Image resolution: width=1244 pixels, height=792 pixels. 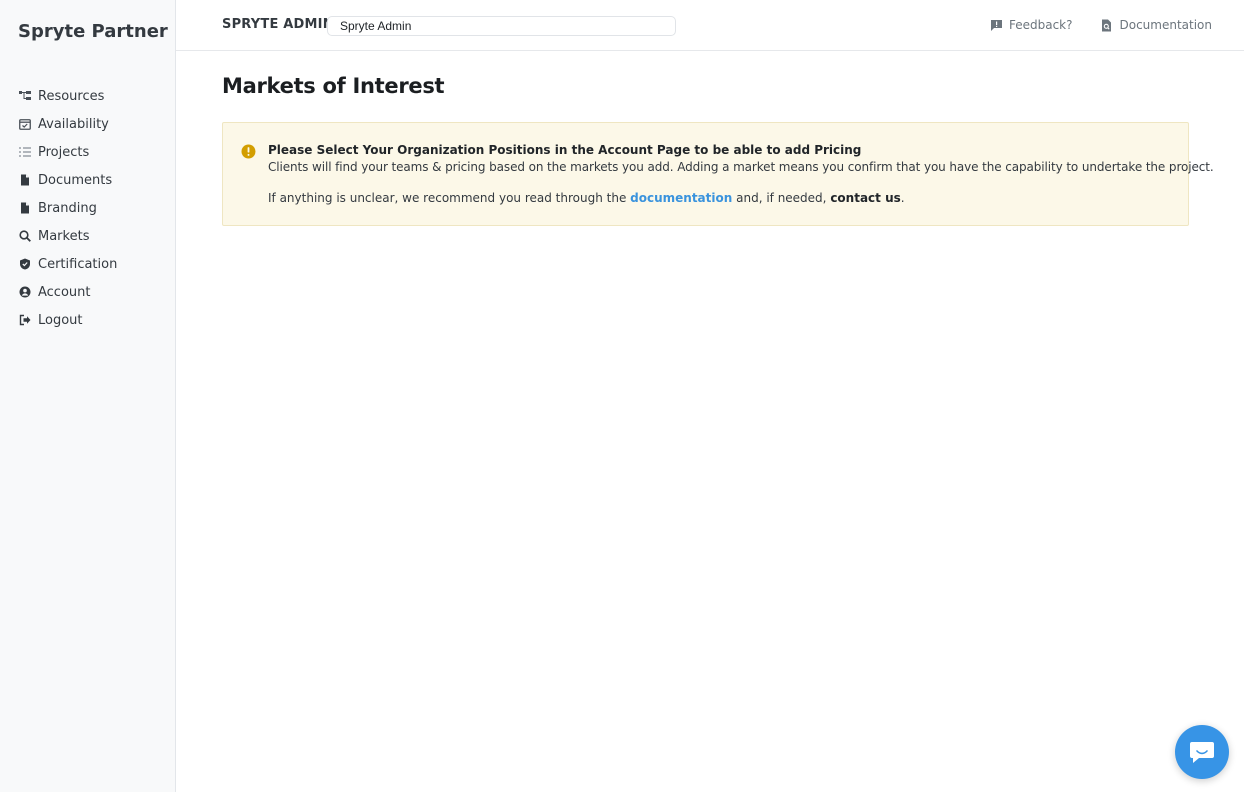 What do you see at coordinates (865, 198) in the screenshot?
I see `contact-us-link: contact us` at bounding box center [865, 198].